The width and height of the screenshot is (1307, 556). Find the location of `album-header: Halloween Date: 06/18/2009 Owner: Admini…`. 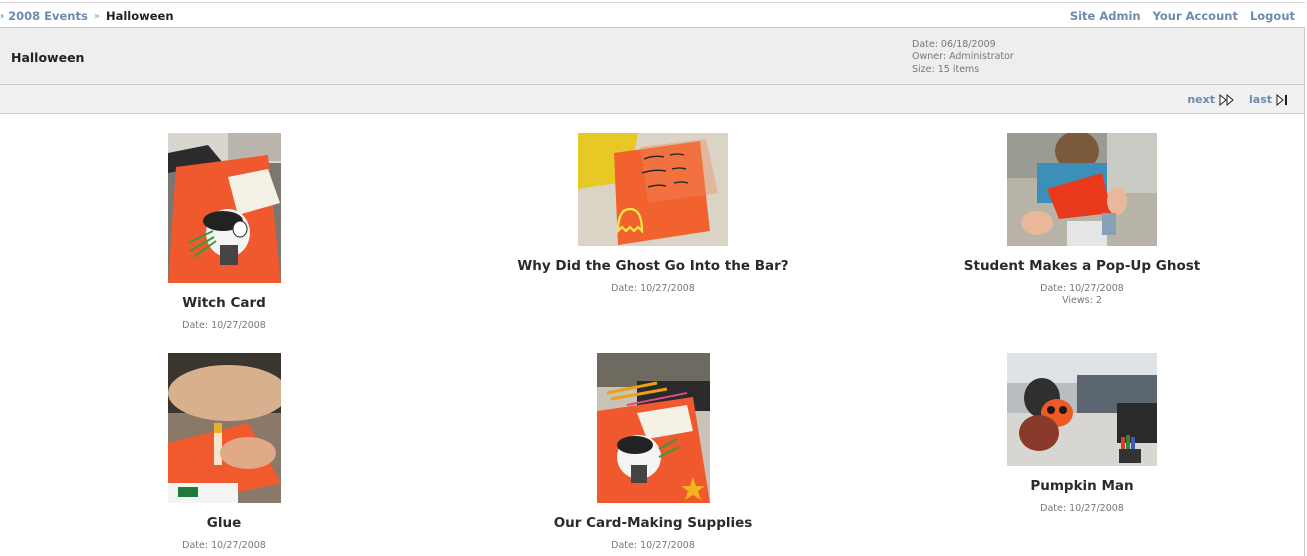

album-header: Halloween Date: 06/18/2009 Owner: Admini… is located at coordinates (652, 56).